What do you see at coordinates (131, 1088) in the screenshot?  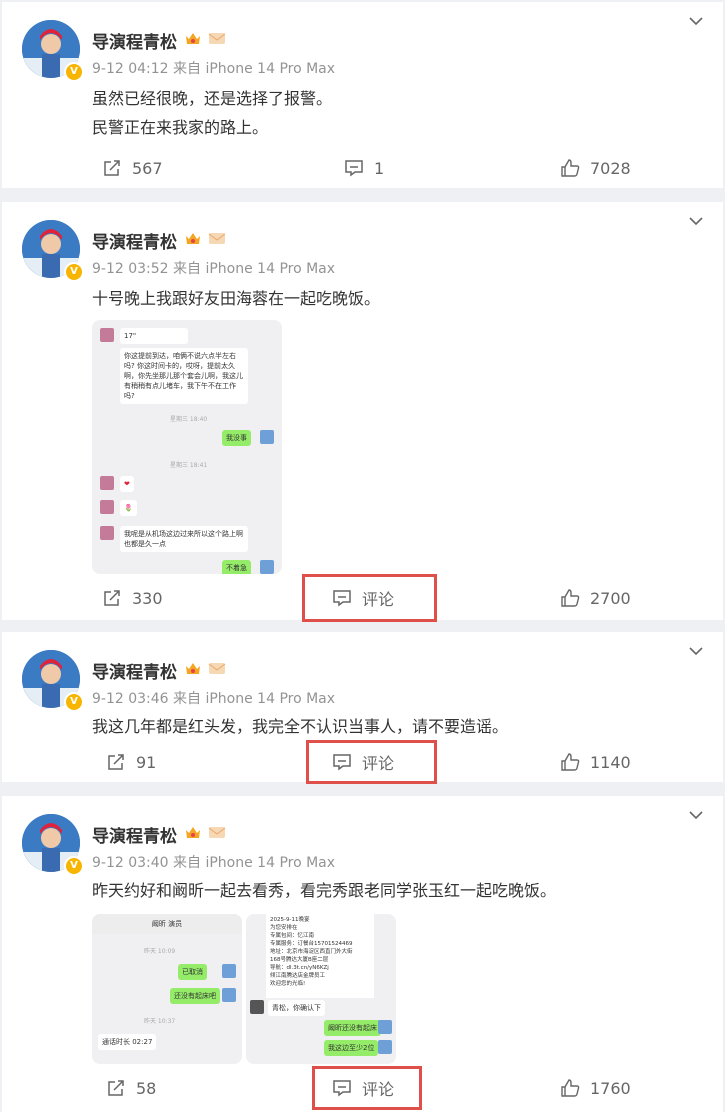 I see `share-button: 58` at bounding box center [131, 1088].